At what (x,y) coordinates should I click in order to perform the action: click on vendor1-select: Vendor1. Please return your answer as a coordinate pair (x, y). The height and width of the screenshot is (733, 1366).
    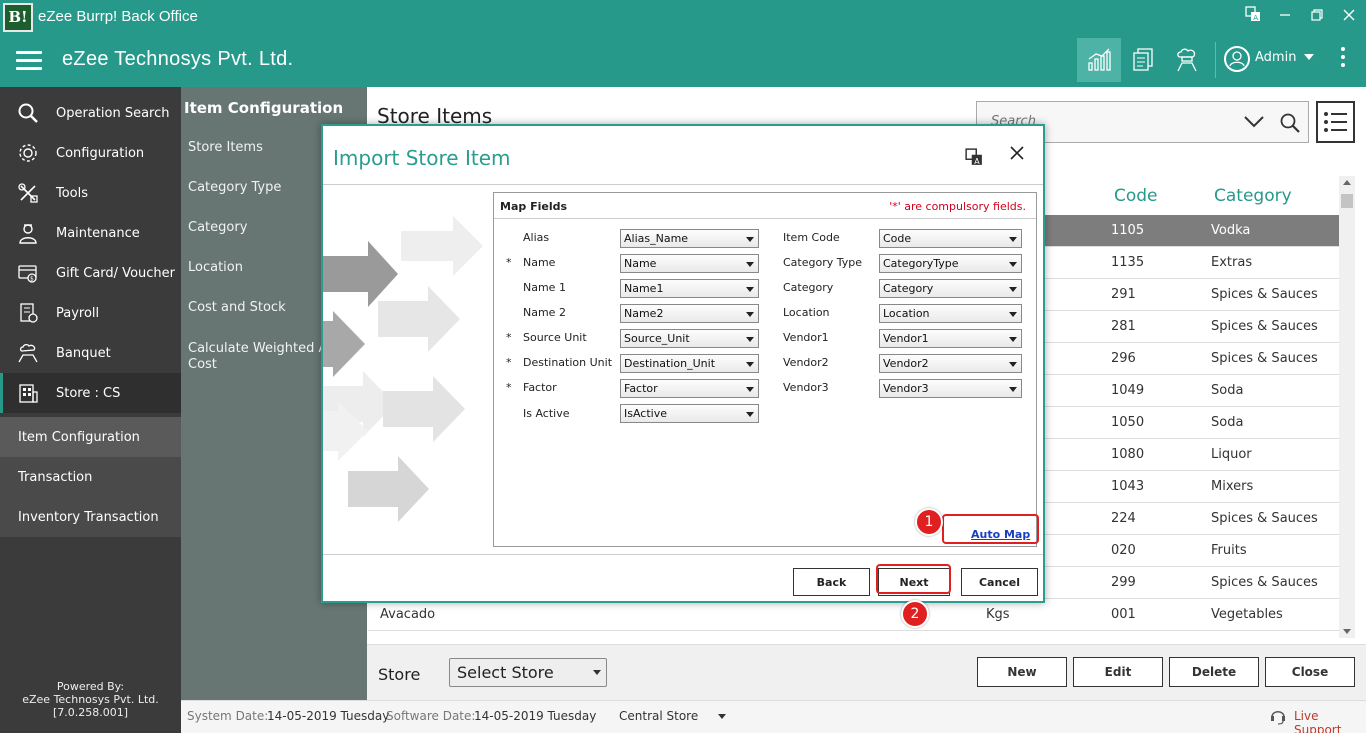
    Looking at the image, I should click on (950, 338).